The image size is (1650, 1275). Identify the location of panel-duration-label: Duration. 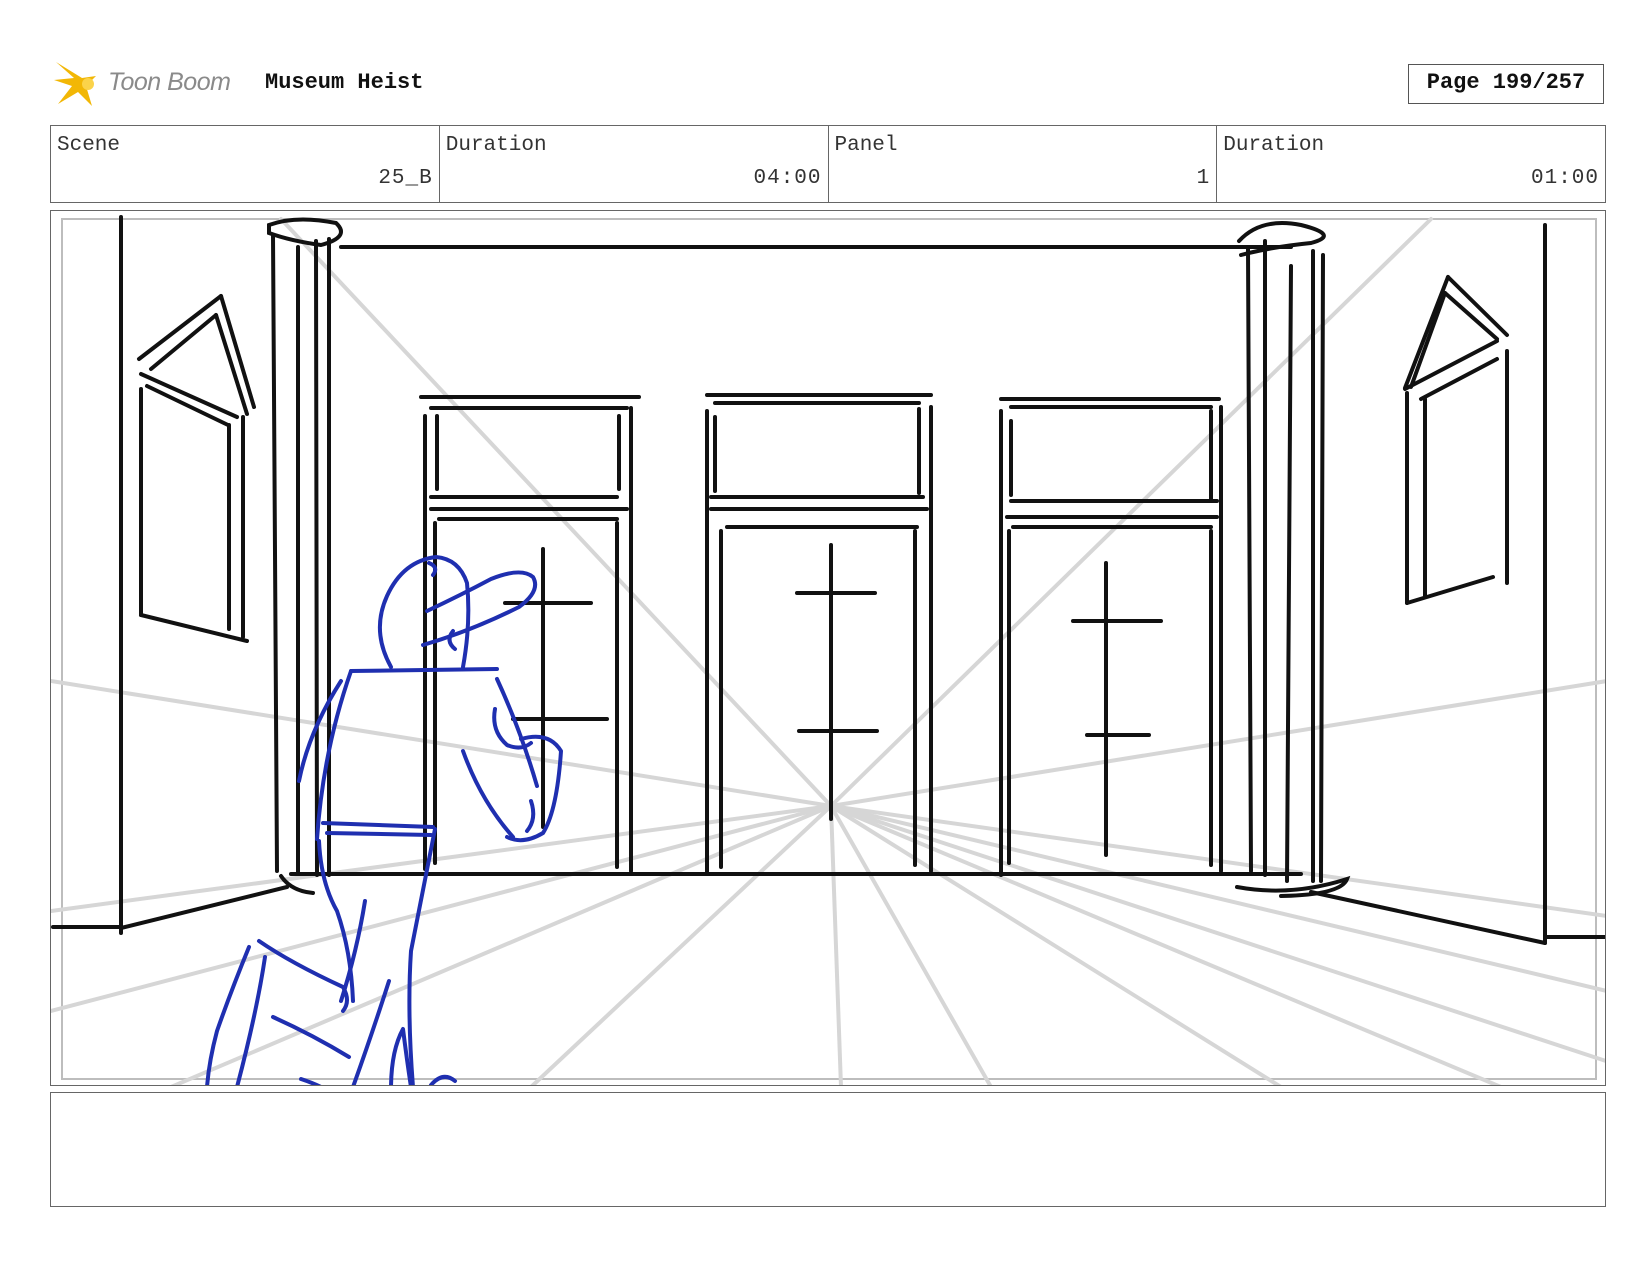
(1274, 145).